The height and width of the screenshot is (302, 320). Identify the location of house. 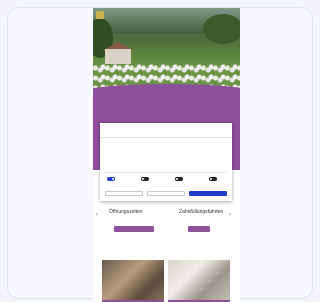
(118, 57).